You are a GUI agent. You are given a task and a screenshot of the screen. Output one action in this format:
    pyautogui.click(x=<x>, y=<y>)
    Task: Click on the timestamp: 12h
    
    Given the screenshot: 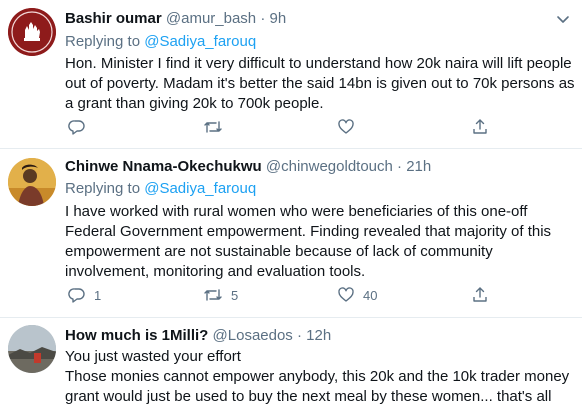 What is the action you would take?
    pyautogui.click(x=318, y=335)
    